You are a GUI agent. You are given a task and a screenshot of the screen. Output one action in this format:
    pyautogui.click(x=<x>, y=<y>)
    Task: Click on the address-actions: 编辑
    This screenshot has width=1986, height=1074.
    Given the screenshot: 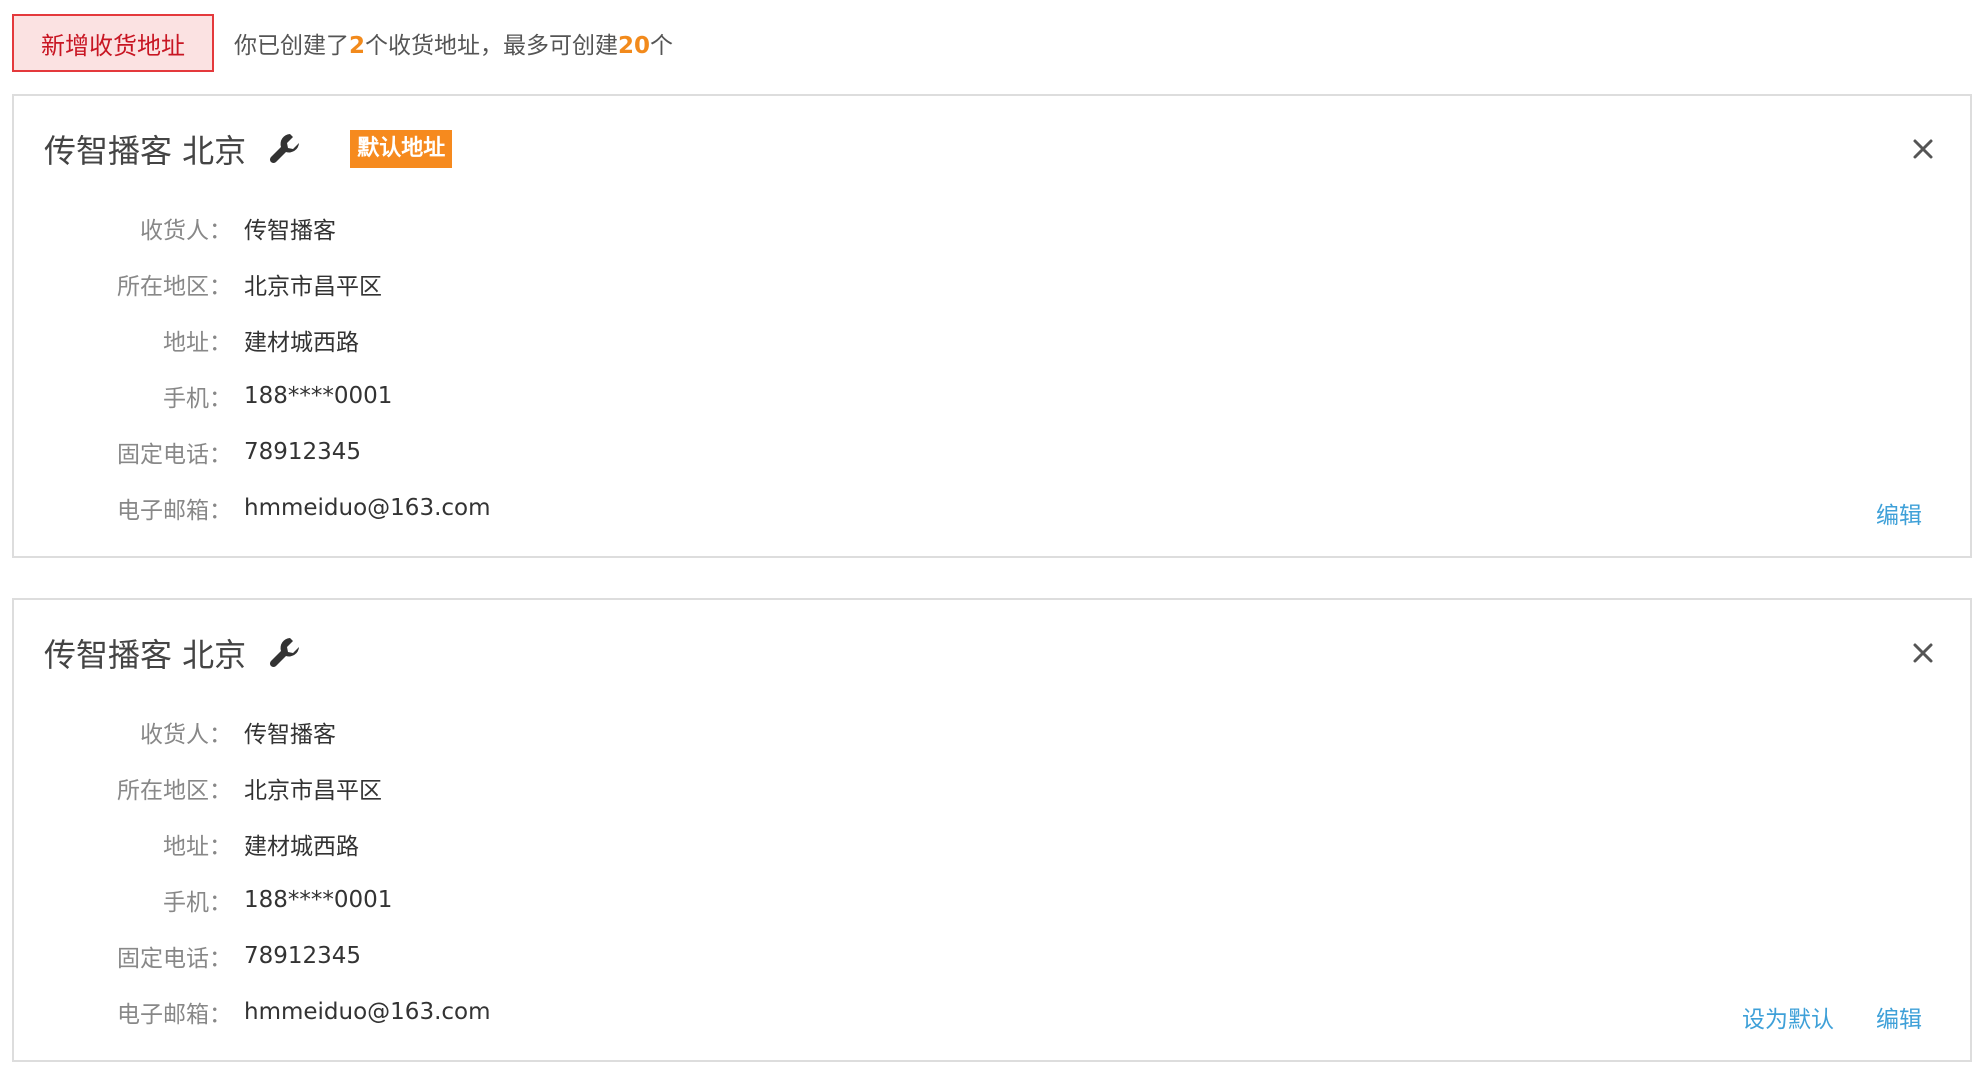 What is the action you would take?
    pyautogui.click(x=1878, y=513)
    